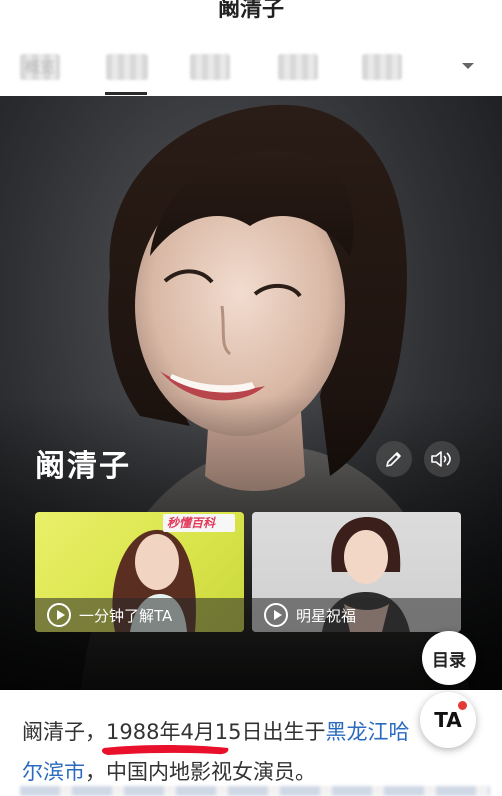  What do you see at coordinates (250, 11) in the screenshot?
I see `page-title: 阚清子` at bounding box center [250, 11].